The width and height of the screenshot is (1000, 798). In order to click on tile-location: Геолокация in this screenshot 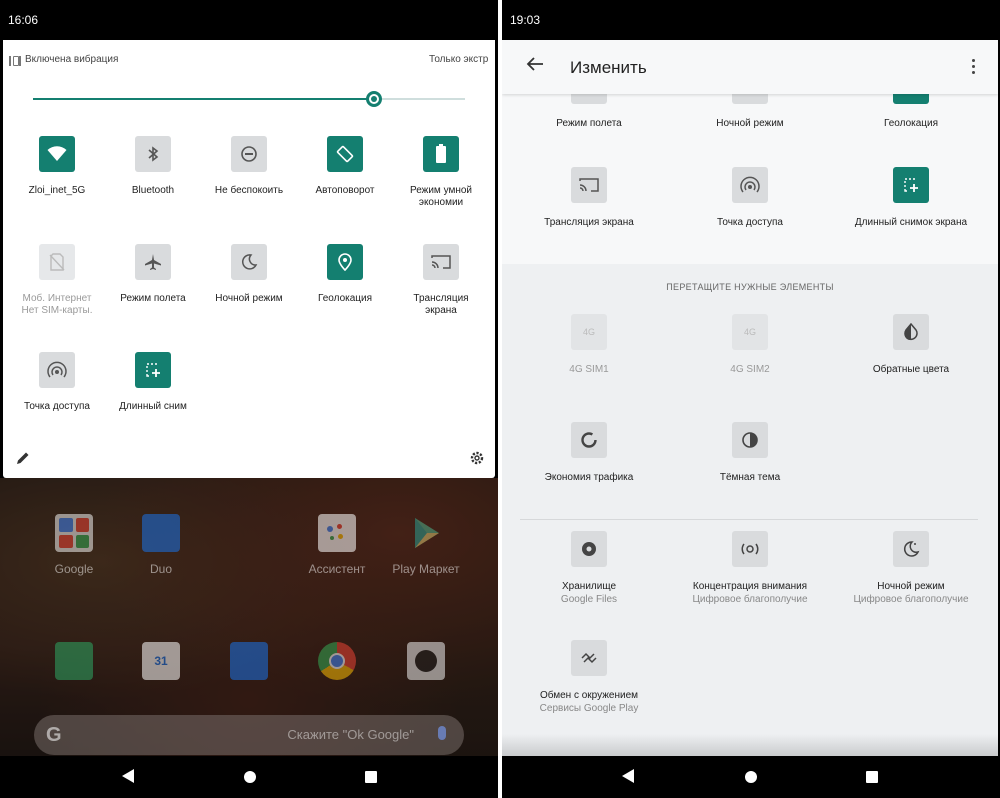, I will do `click(345, 274)`.